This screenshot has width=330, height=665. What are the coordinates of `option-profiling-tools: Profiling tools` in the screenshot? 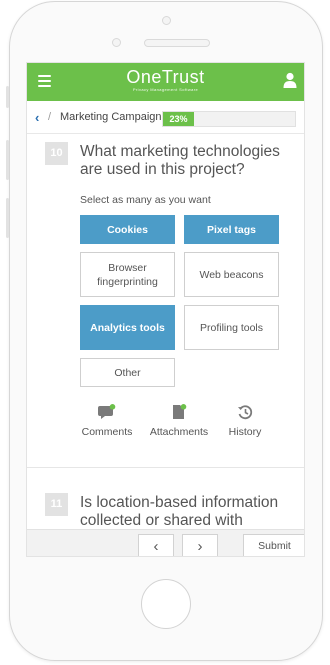 It's located at (231, 327).